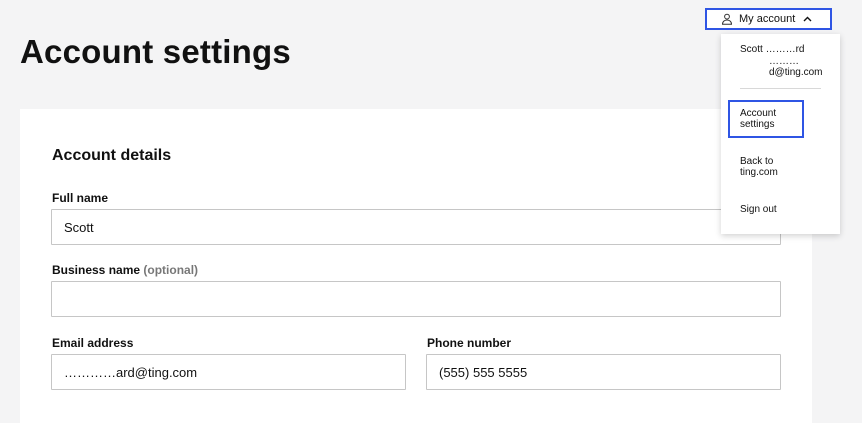  What do you see at coordinates (780, 88) in the screenshot?
I see `menu-divider` at bounding box center [780, 88].